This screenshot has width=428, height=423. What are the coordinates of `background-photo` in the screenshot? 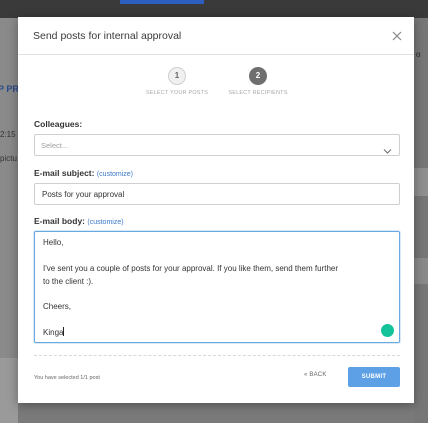 It's located at (9, 390).